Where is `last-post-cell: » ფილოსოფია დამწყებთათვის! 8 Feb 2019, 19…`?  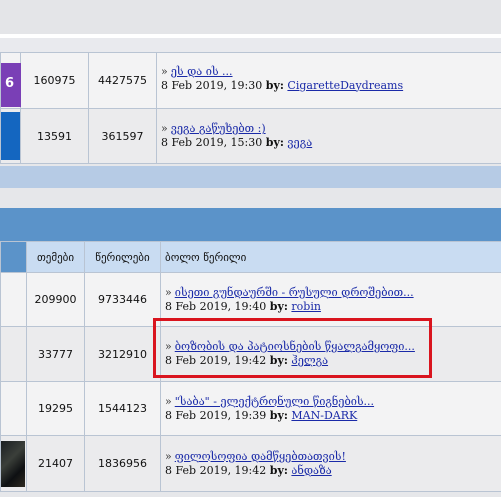
last-post-cell: » ფილოსოფია დამწყებთათვის! 8 Feb 2019, 19… is located at coordinates (330, 463).